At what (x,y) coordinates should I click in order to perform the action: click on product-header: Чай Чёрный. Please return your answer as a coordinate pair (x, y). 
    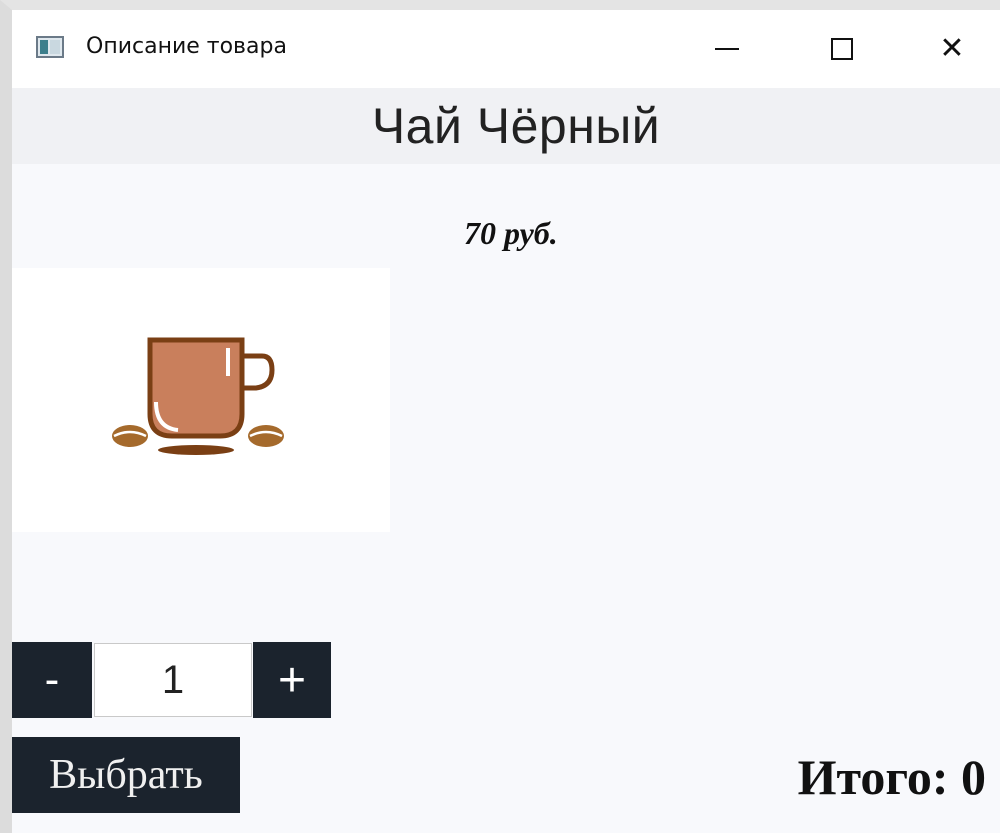
    Looking at the image, I should click on (506, 126).